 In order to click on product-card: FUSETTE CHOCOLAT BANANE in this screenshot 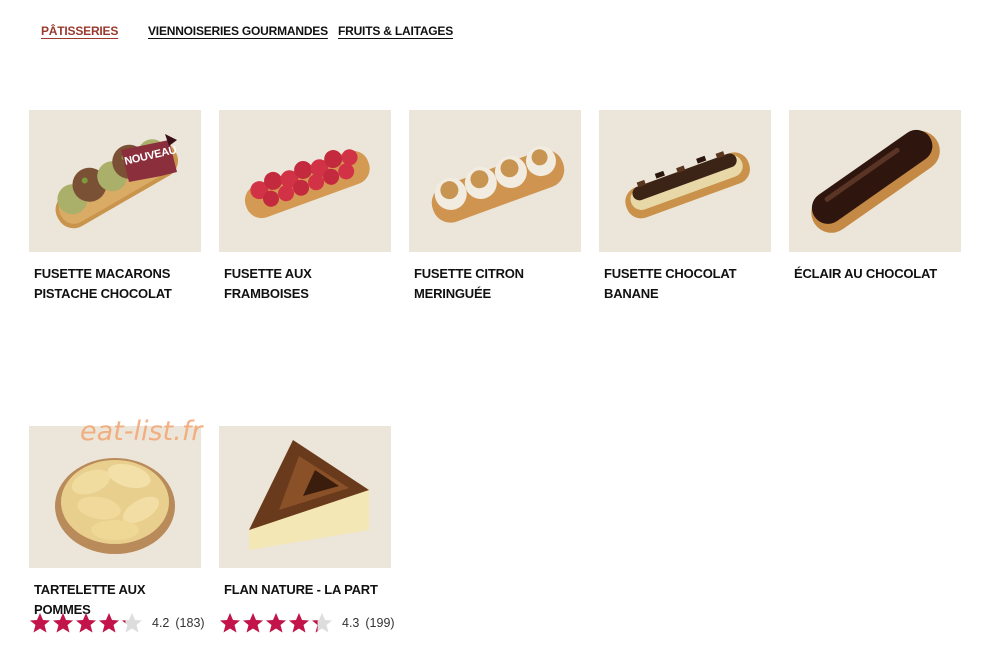, I will do `click(685, 207)`.